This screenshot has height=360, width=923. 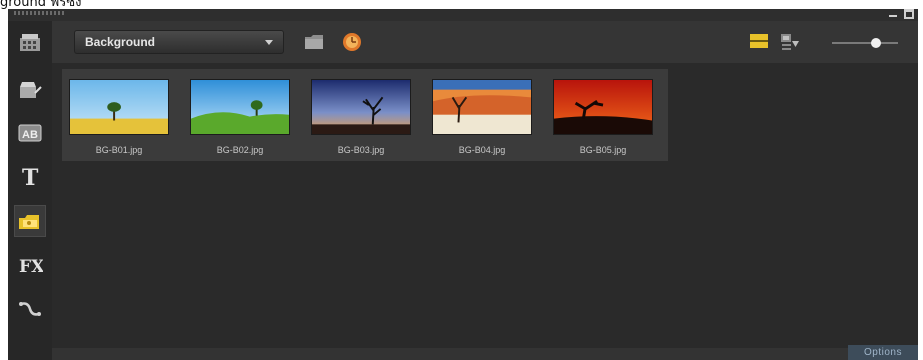 I want to click on thumbnail-label: BG-B01.jpg, so click(x=119, y=150).